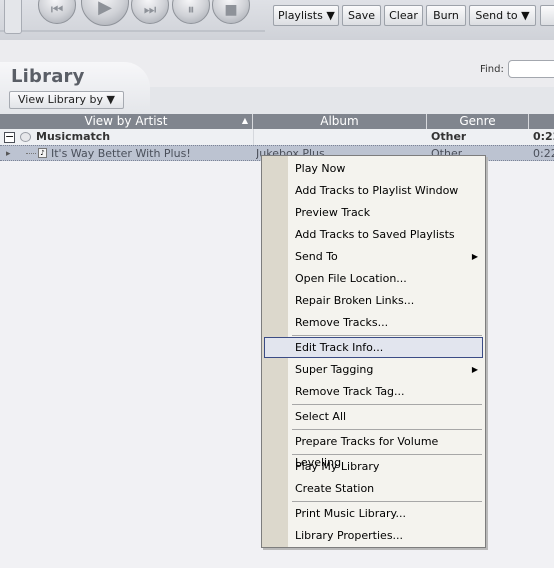 This screenshot has width=554, height=568. What do you see at coordinates (373, 212) in the screenshot?
I see `menu-item-preview-track: Preview Track` at bounding box center [373, 212].